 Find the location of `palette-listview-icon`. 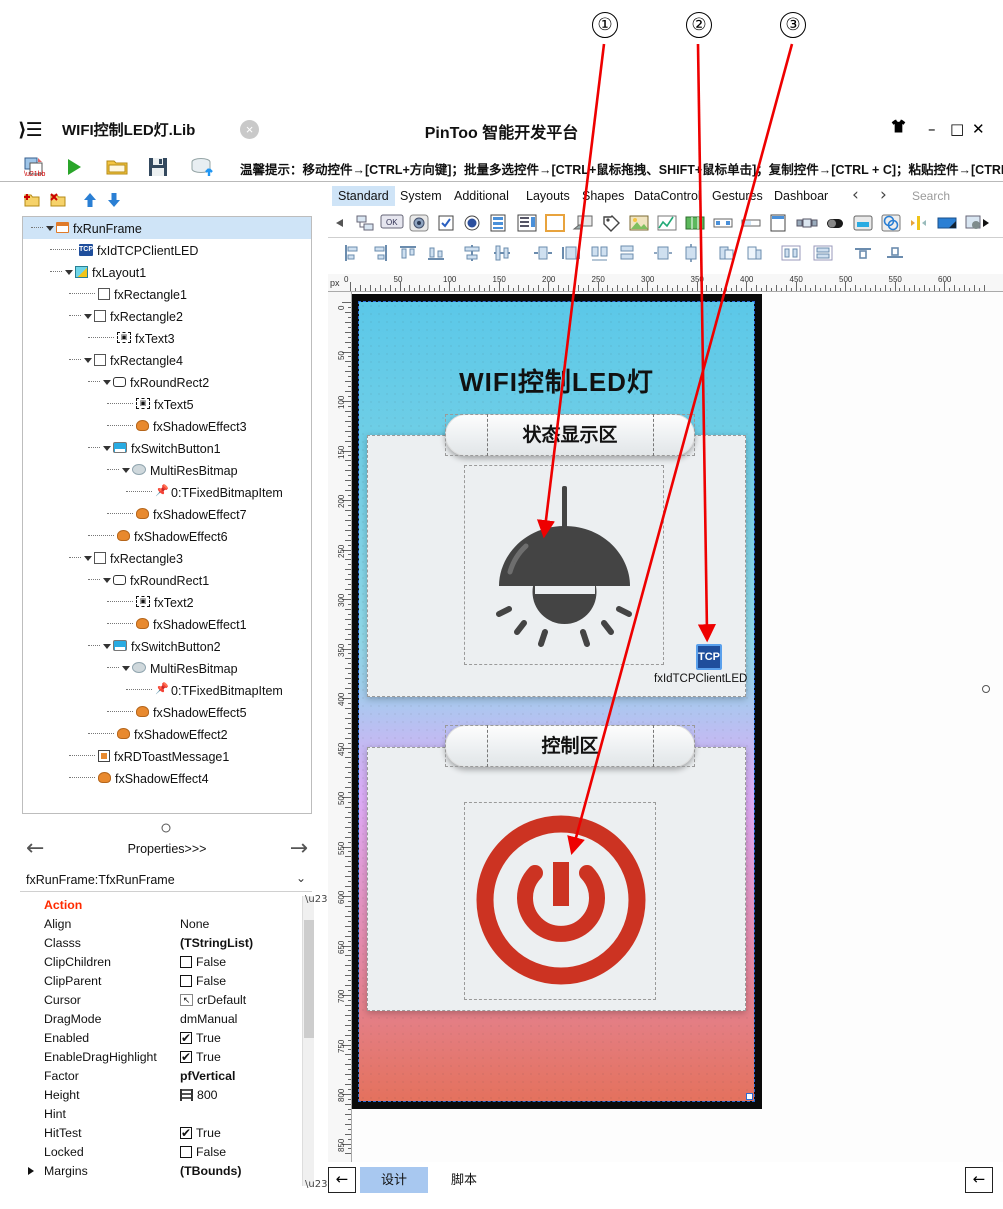

palette-listview-icon is located at coordinates (527, 223).